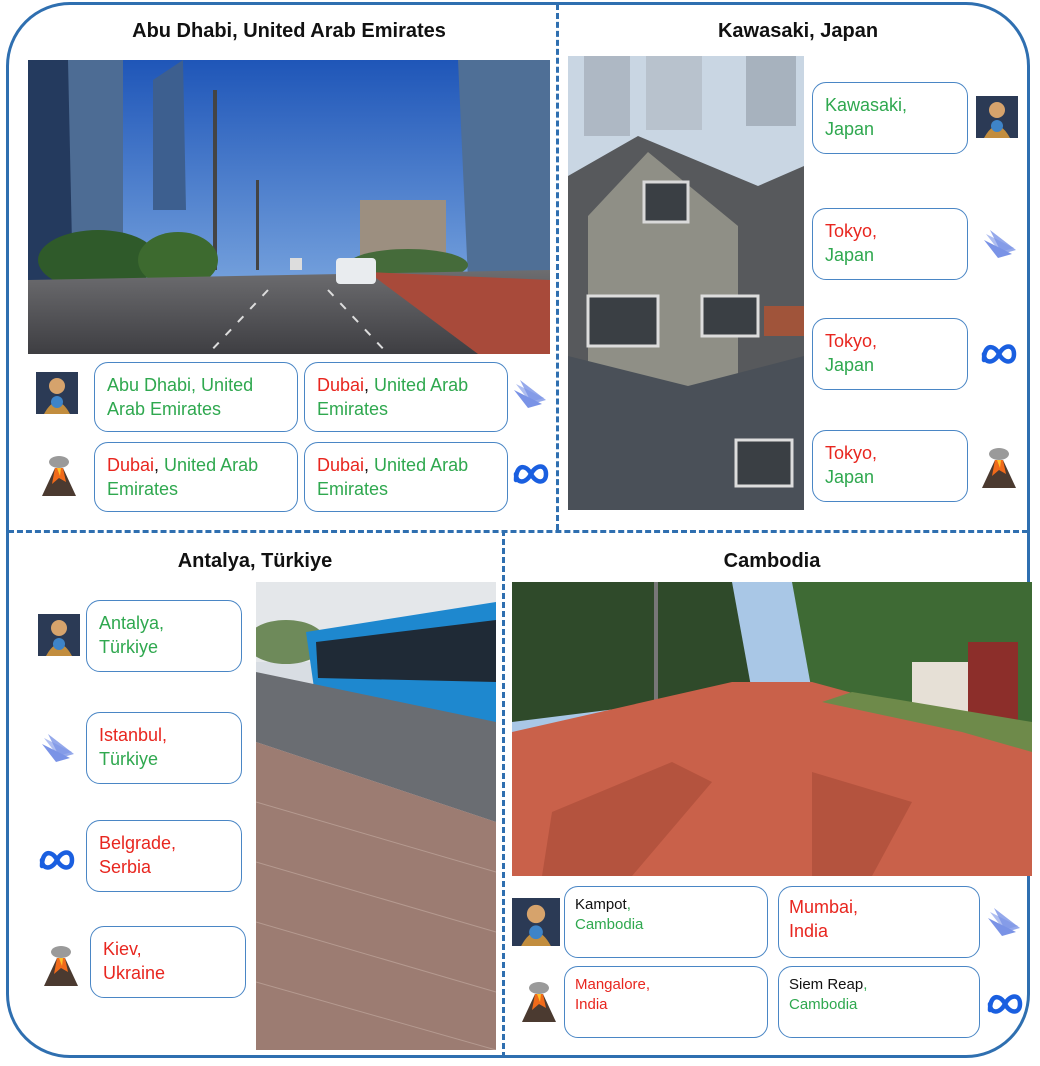 This screenshot has height=1066, width=1040. Describe the element at coordinates (122, 949) in the screenshot. I see `answer-place: Kiev,` at that location.